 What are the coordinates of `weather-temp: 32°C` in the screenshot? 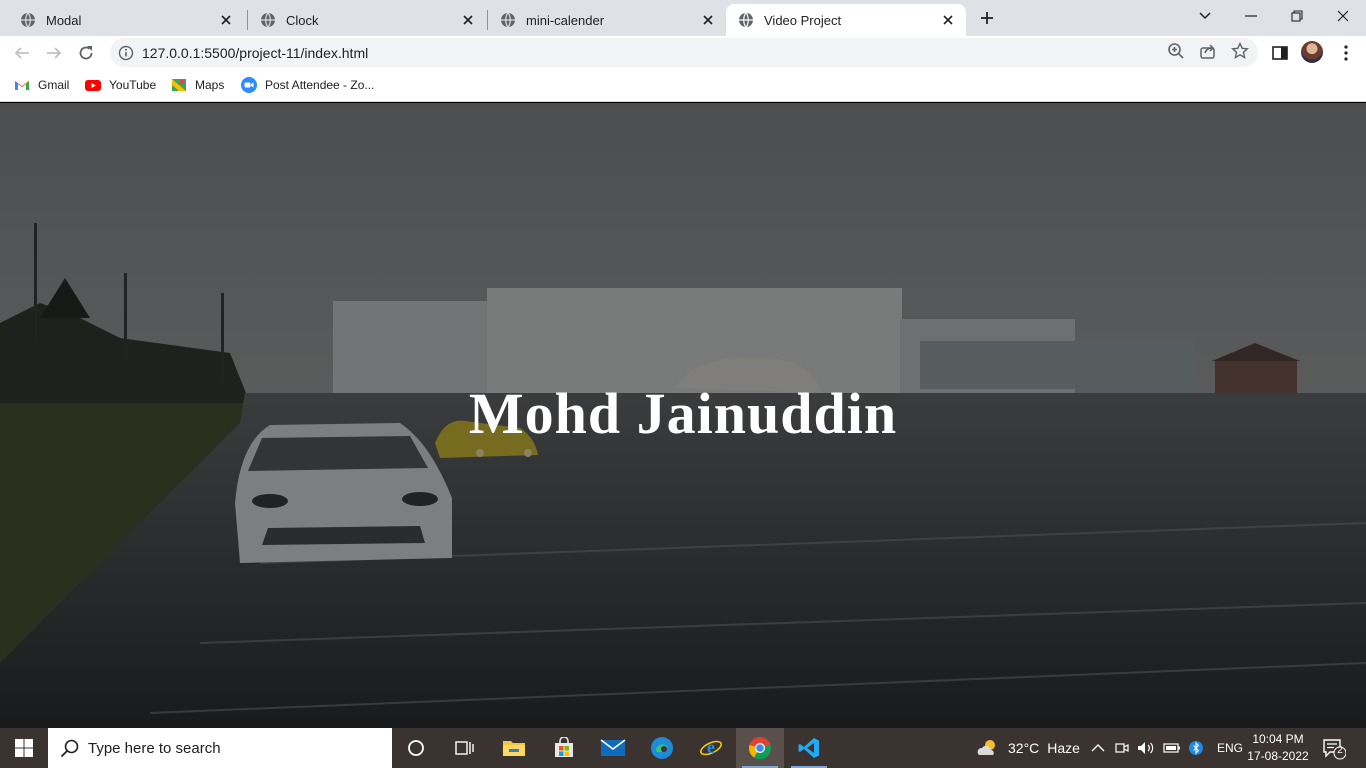 It's located at (1024, 748).